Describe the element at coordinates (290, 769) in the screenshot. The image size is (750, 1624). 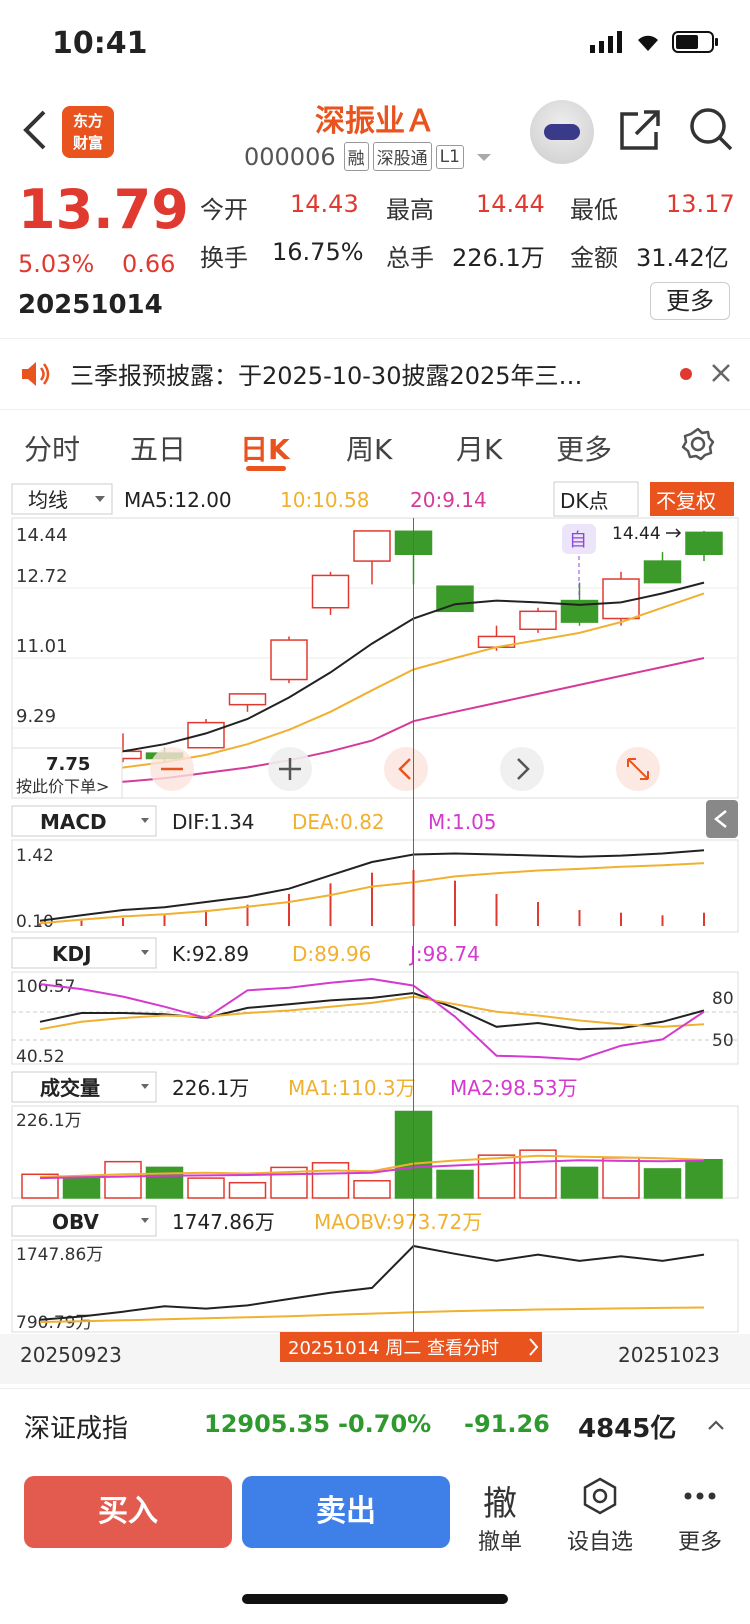
I see `zoom-in-button` at that location.